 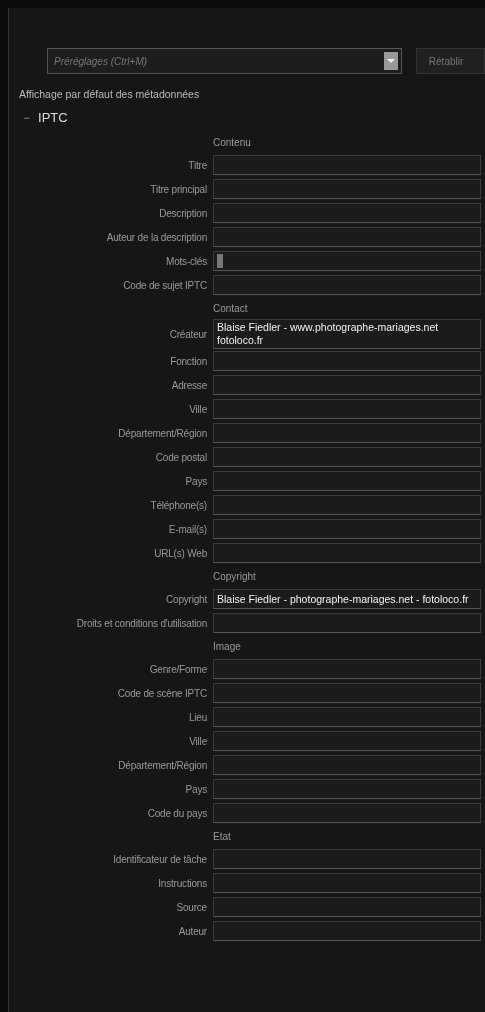 I want to click on field-label: Code de sujet IPTC, so click(x=164, y=285).